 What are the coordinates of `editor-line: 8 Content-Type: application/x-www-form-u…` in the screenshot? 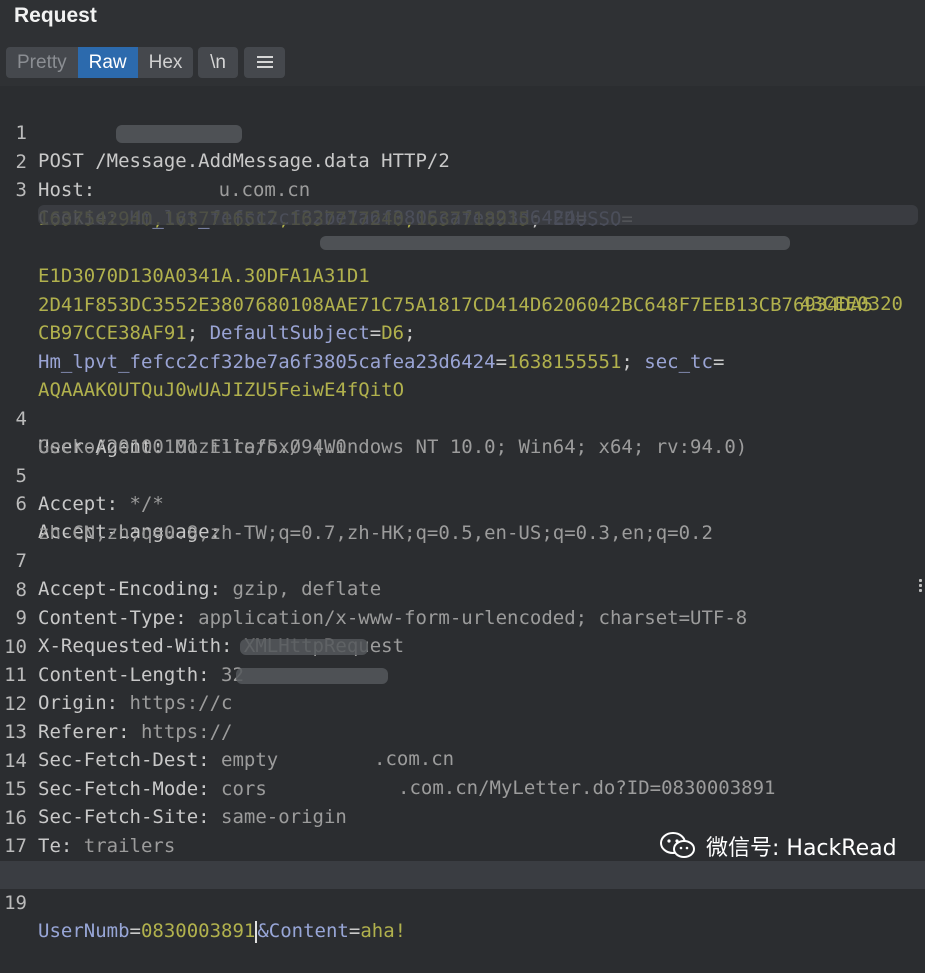 It's located at (462, 588).